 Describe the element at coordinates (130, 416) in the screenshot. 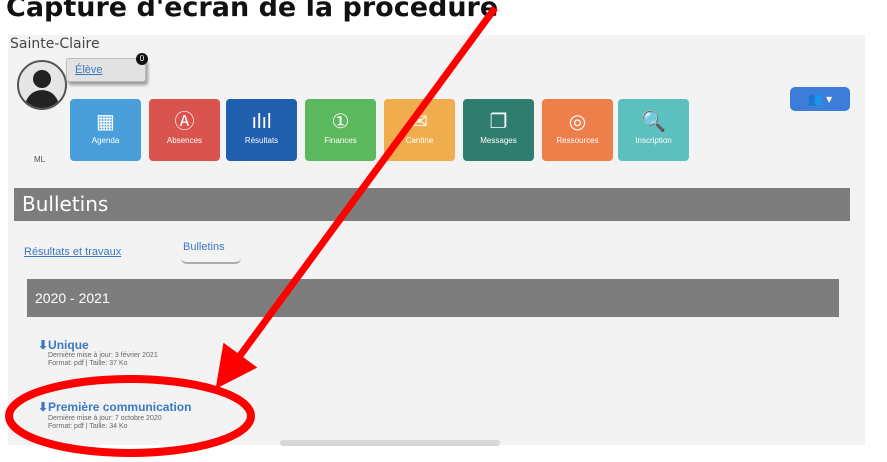

I see `annotation-ellipse` at that location.